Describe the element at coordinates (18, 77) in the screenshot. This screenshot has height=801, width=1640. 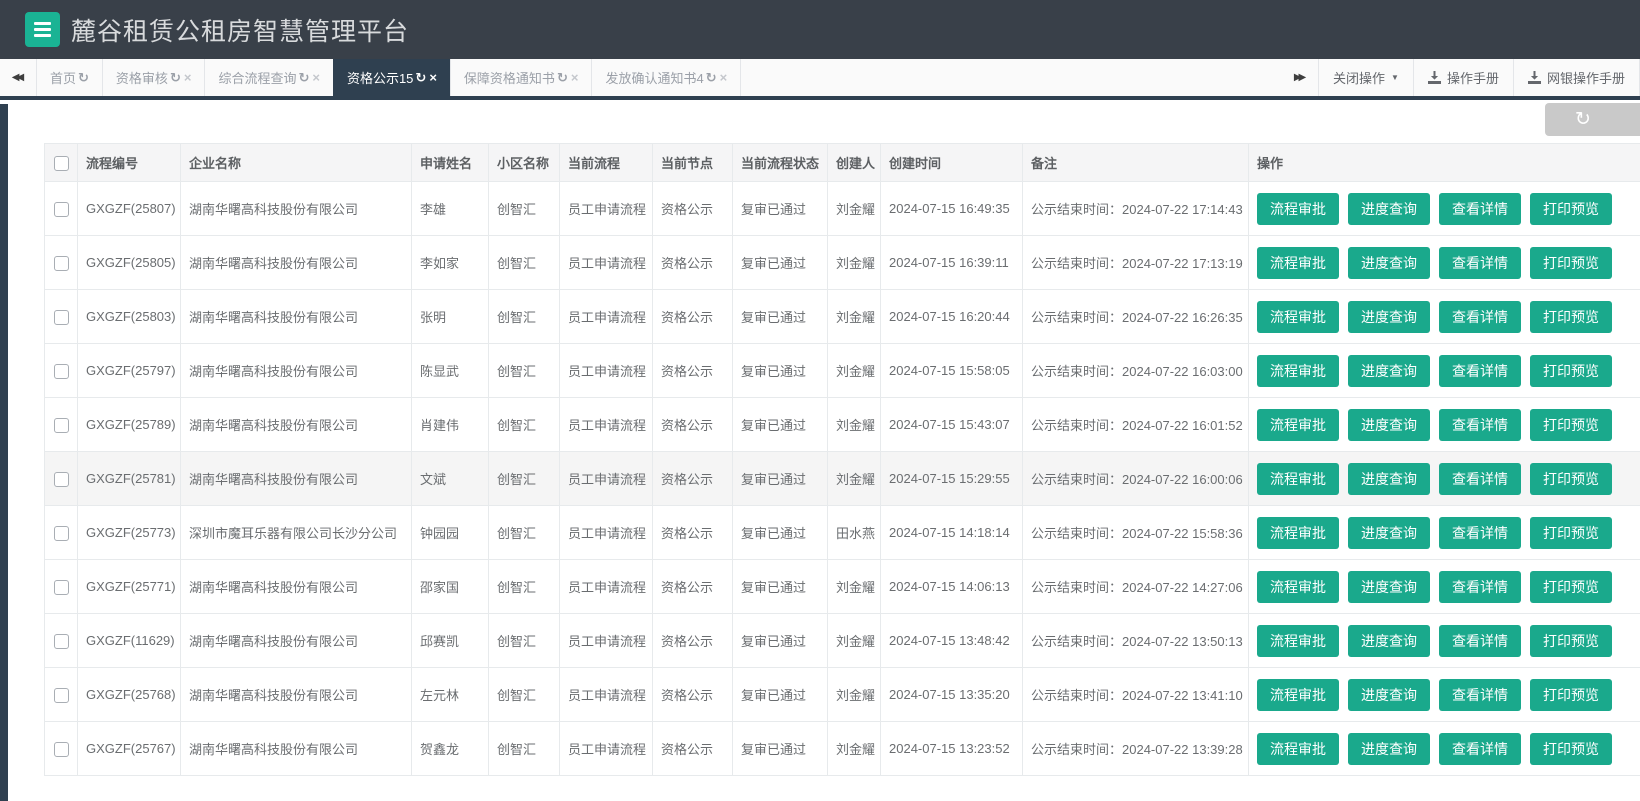
I see `tab-scroll-left-icon: ◀◀` at that location.